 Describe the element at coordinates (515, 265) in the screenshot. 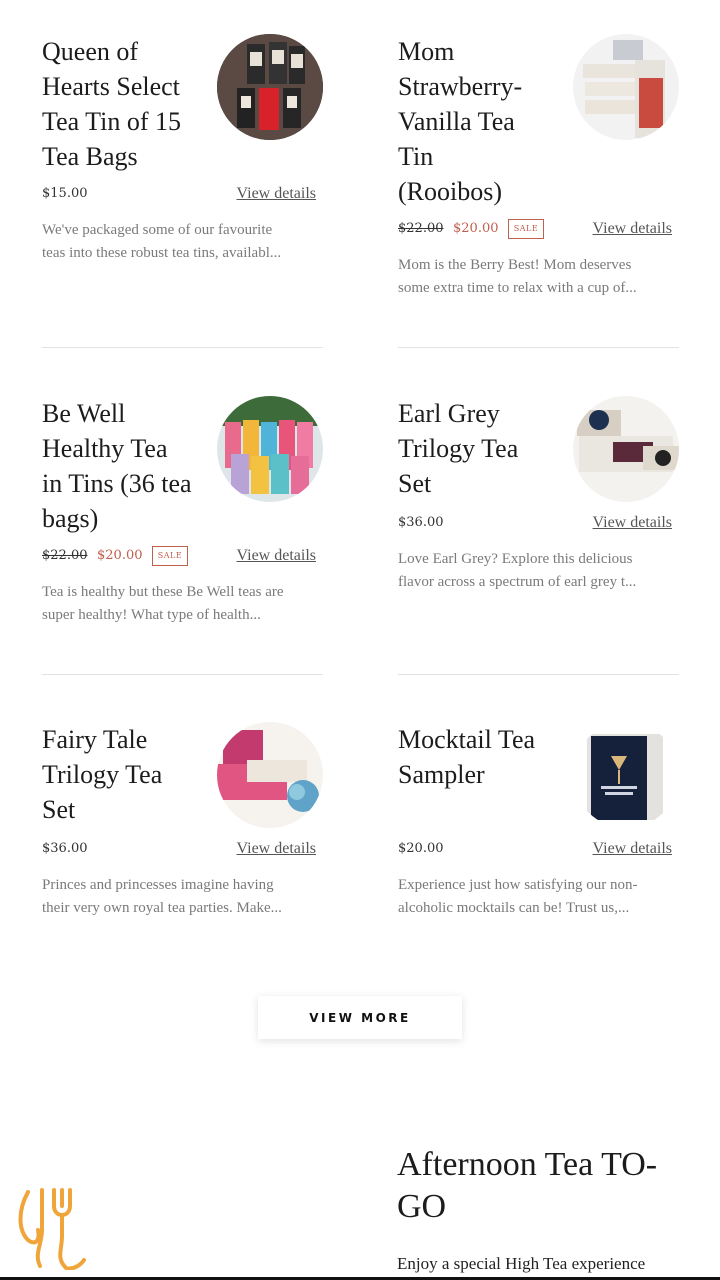

I see `description-line-1: Mom is the Berry Best! Mom deserves` at that location.